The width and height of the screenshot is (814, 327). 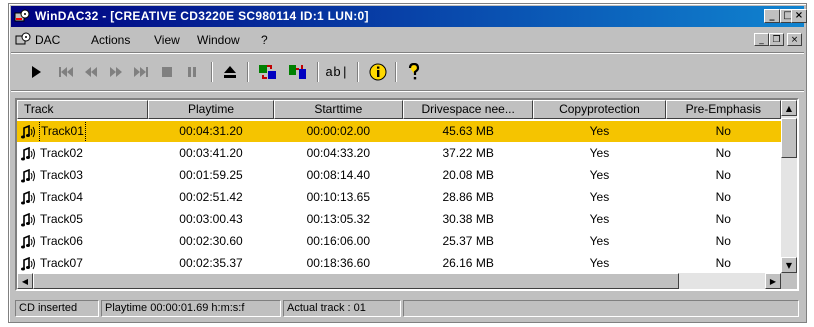 I want to click on starttime-cell: 00:00:02.00, so click(x=338, y=131).